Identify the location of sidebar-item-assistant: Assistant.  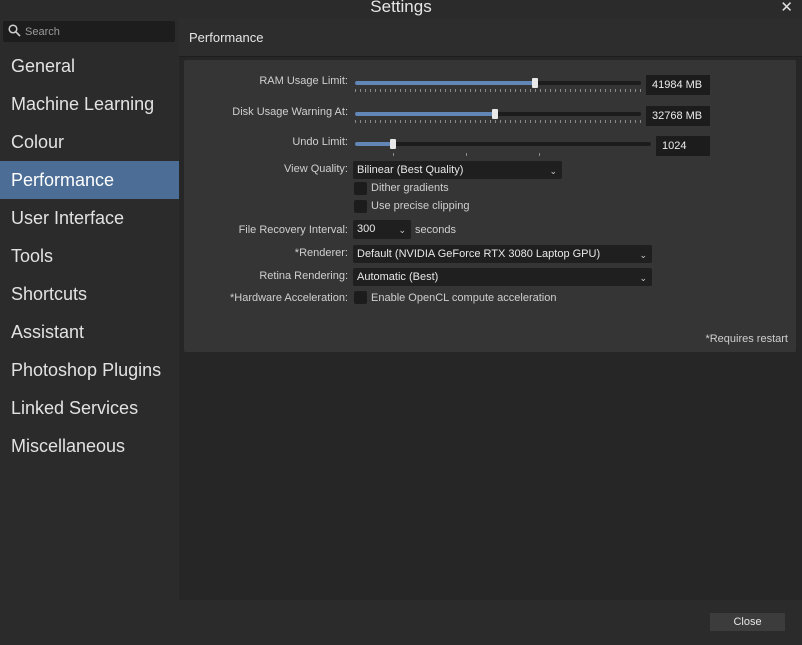
(89, 332).